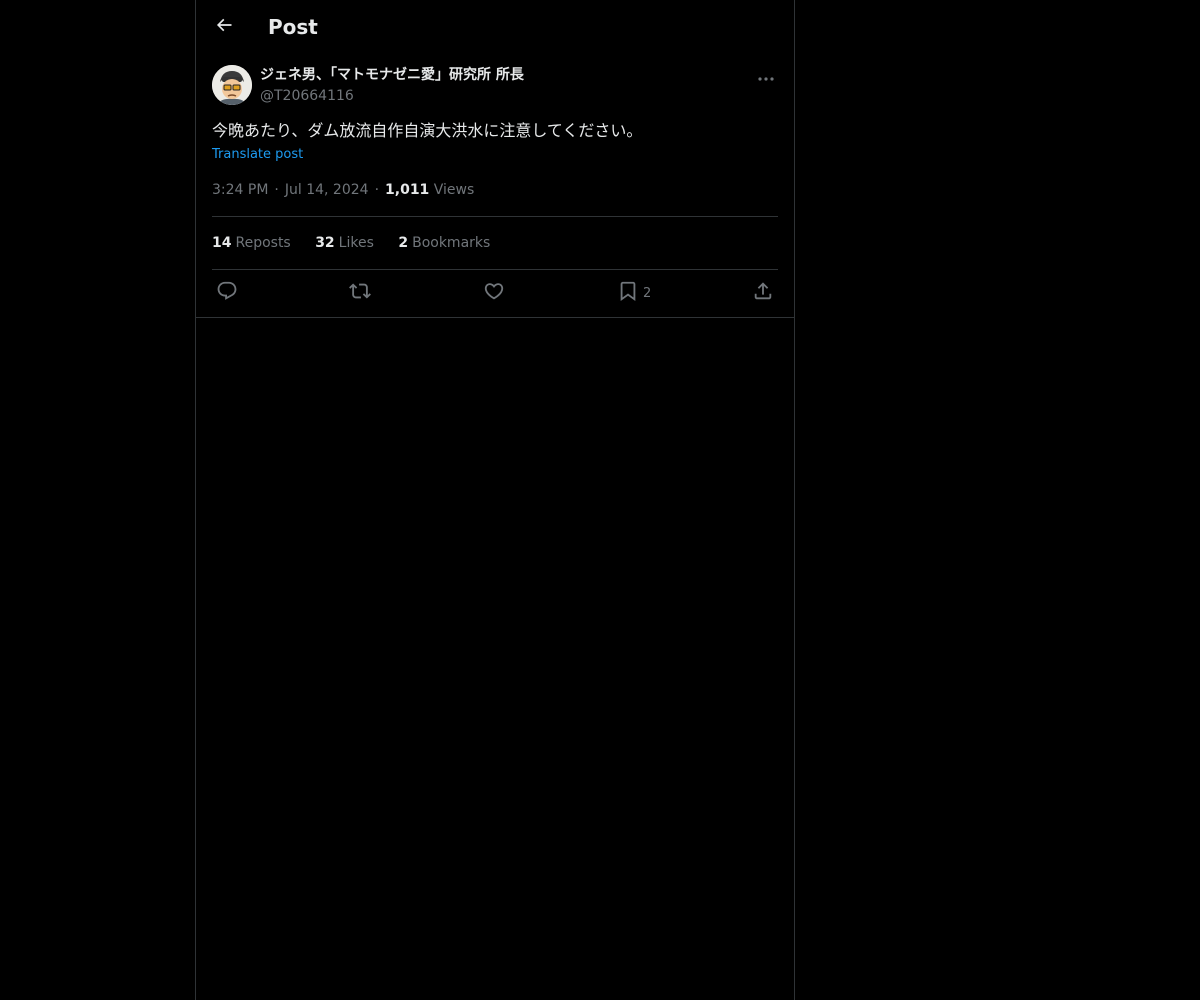 The height and width of the screenshot is (1000, 1200). I want to click on bookmarks-label: Bookmarks, so click(451, 243).